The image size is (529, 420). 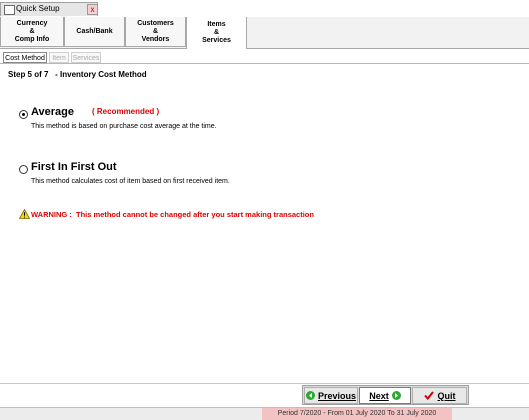 I want to click on subtab-cost-method: Cost Method, so click(x=25, y=57).